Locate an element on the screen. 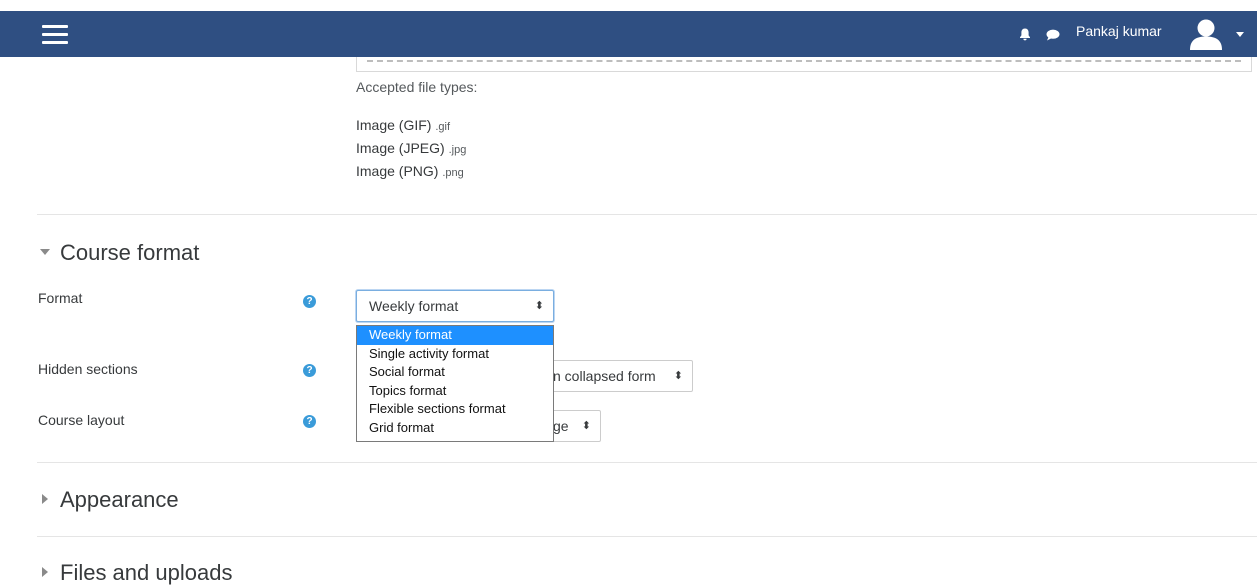 Image resolution: width=1257 pixels, height=586 pixels. bell-icon is located at coordinates (1025, 34).